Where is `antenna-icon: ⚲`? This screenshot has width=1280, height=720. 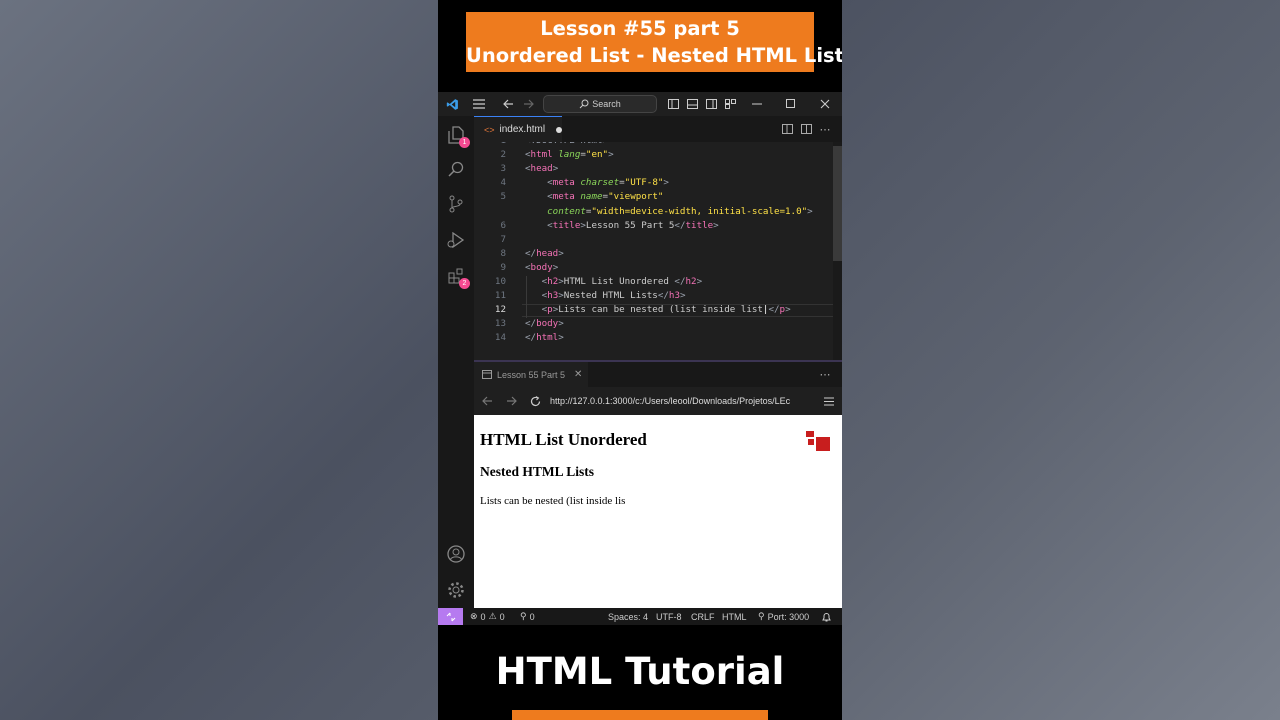
antenna-icon: ⚲ is located at coordinates (523, 616).